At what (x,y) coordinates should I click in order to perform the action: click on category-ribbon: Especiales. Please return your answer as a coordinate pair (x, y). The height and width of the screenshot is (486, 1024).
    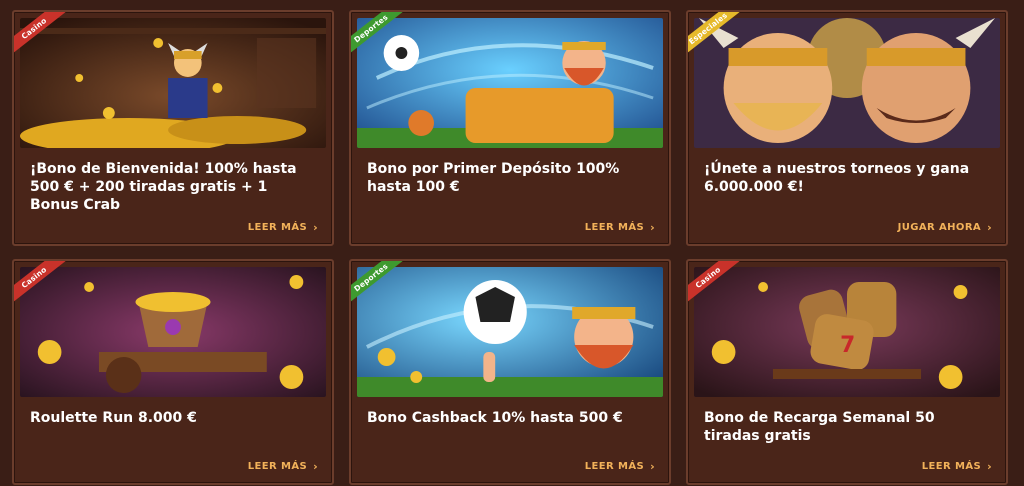
    Looking at the image, I should click on (718, 42).